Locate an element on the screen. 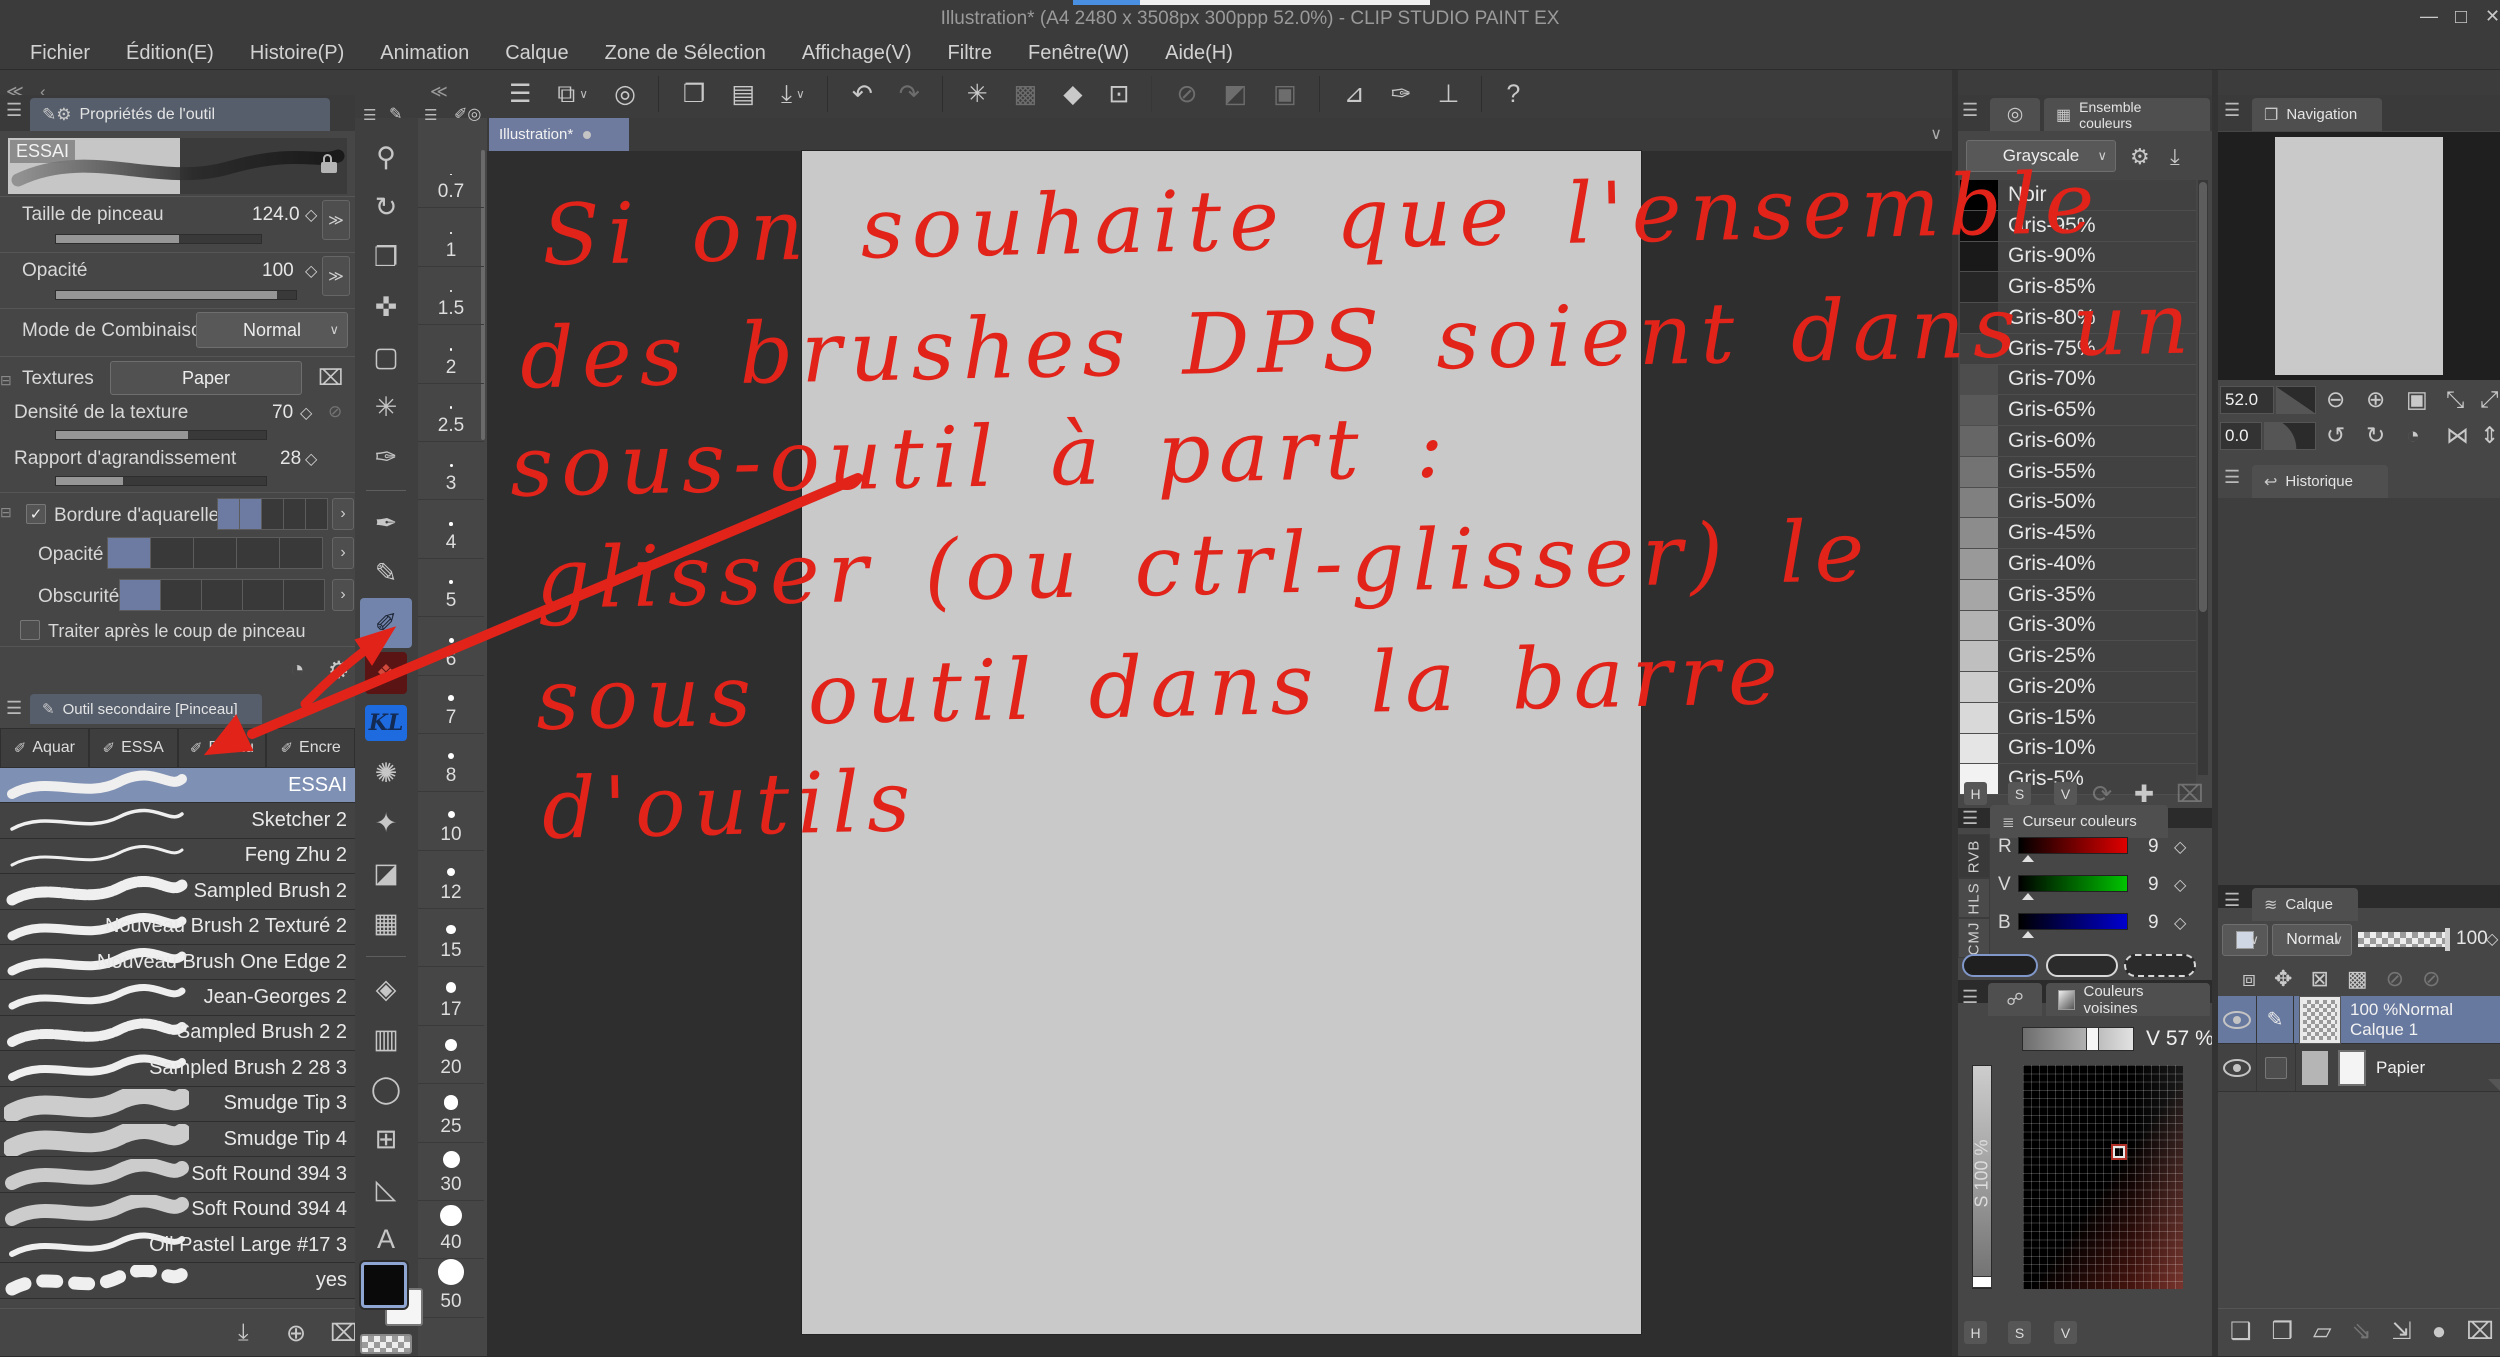 The image size is (2500, 1357). toolbar-icon: ⊥ is located at coordinates (1449, 94).